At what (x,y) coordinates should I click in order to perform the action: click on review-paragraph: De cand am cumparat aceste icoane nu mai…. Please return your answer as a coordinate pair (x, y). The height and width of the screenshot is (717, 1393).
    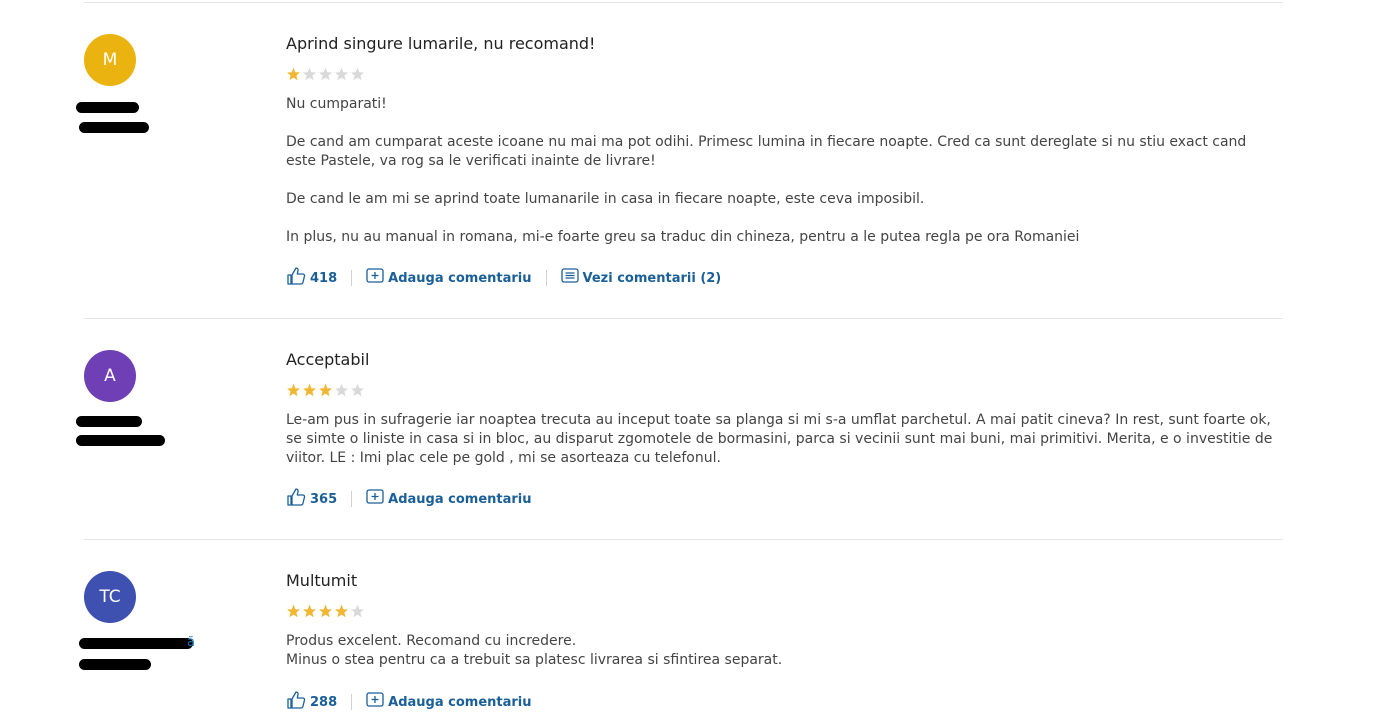
    Looking at the image, I should click on (766, 151).